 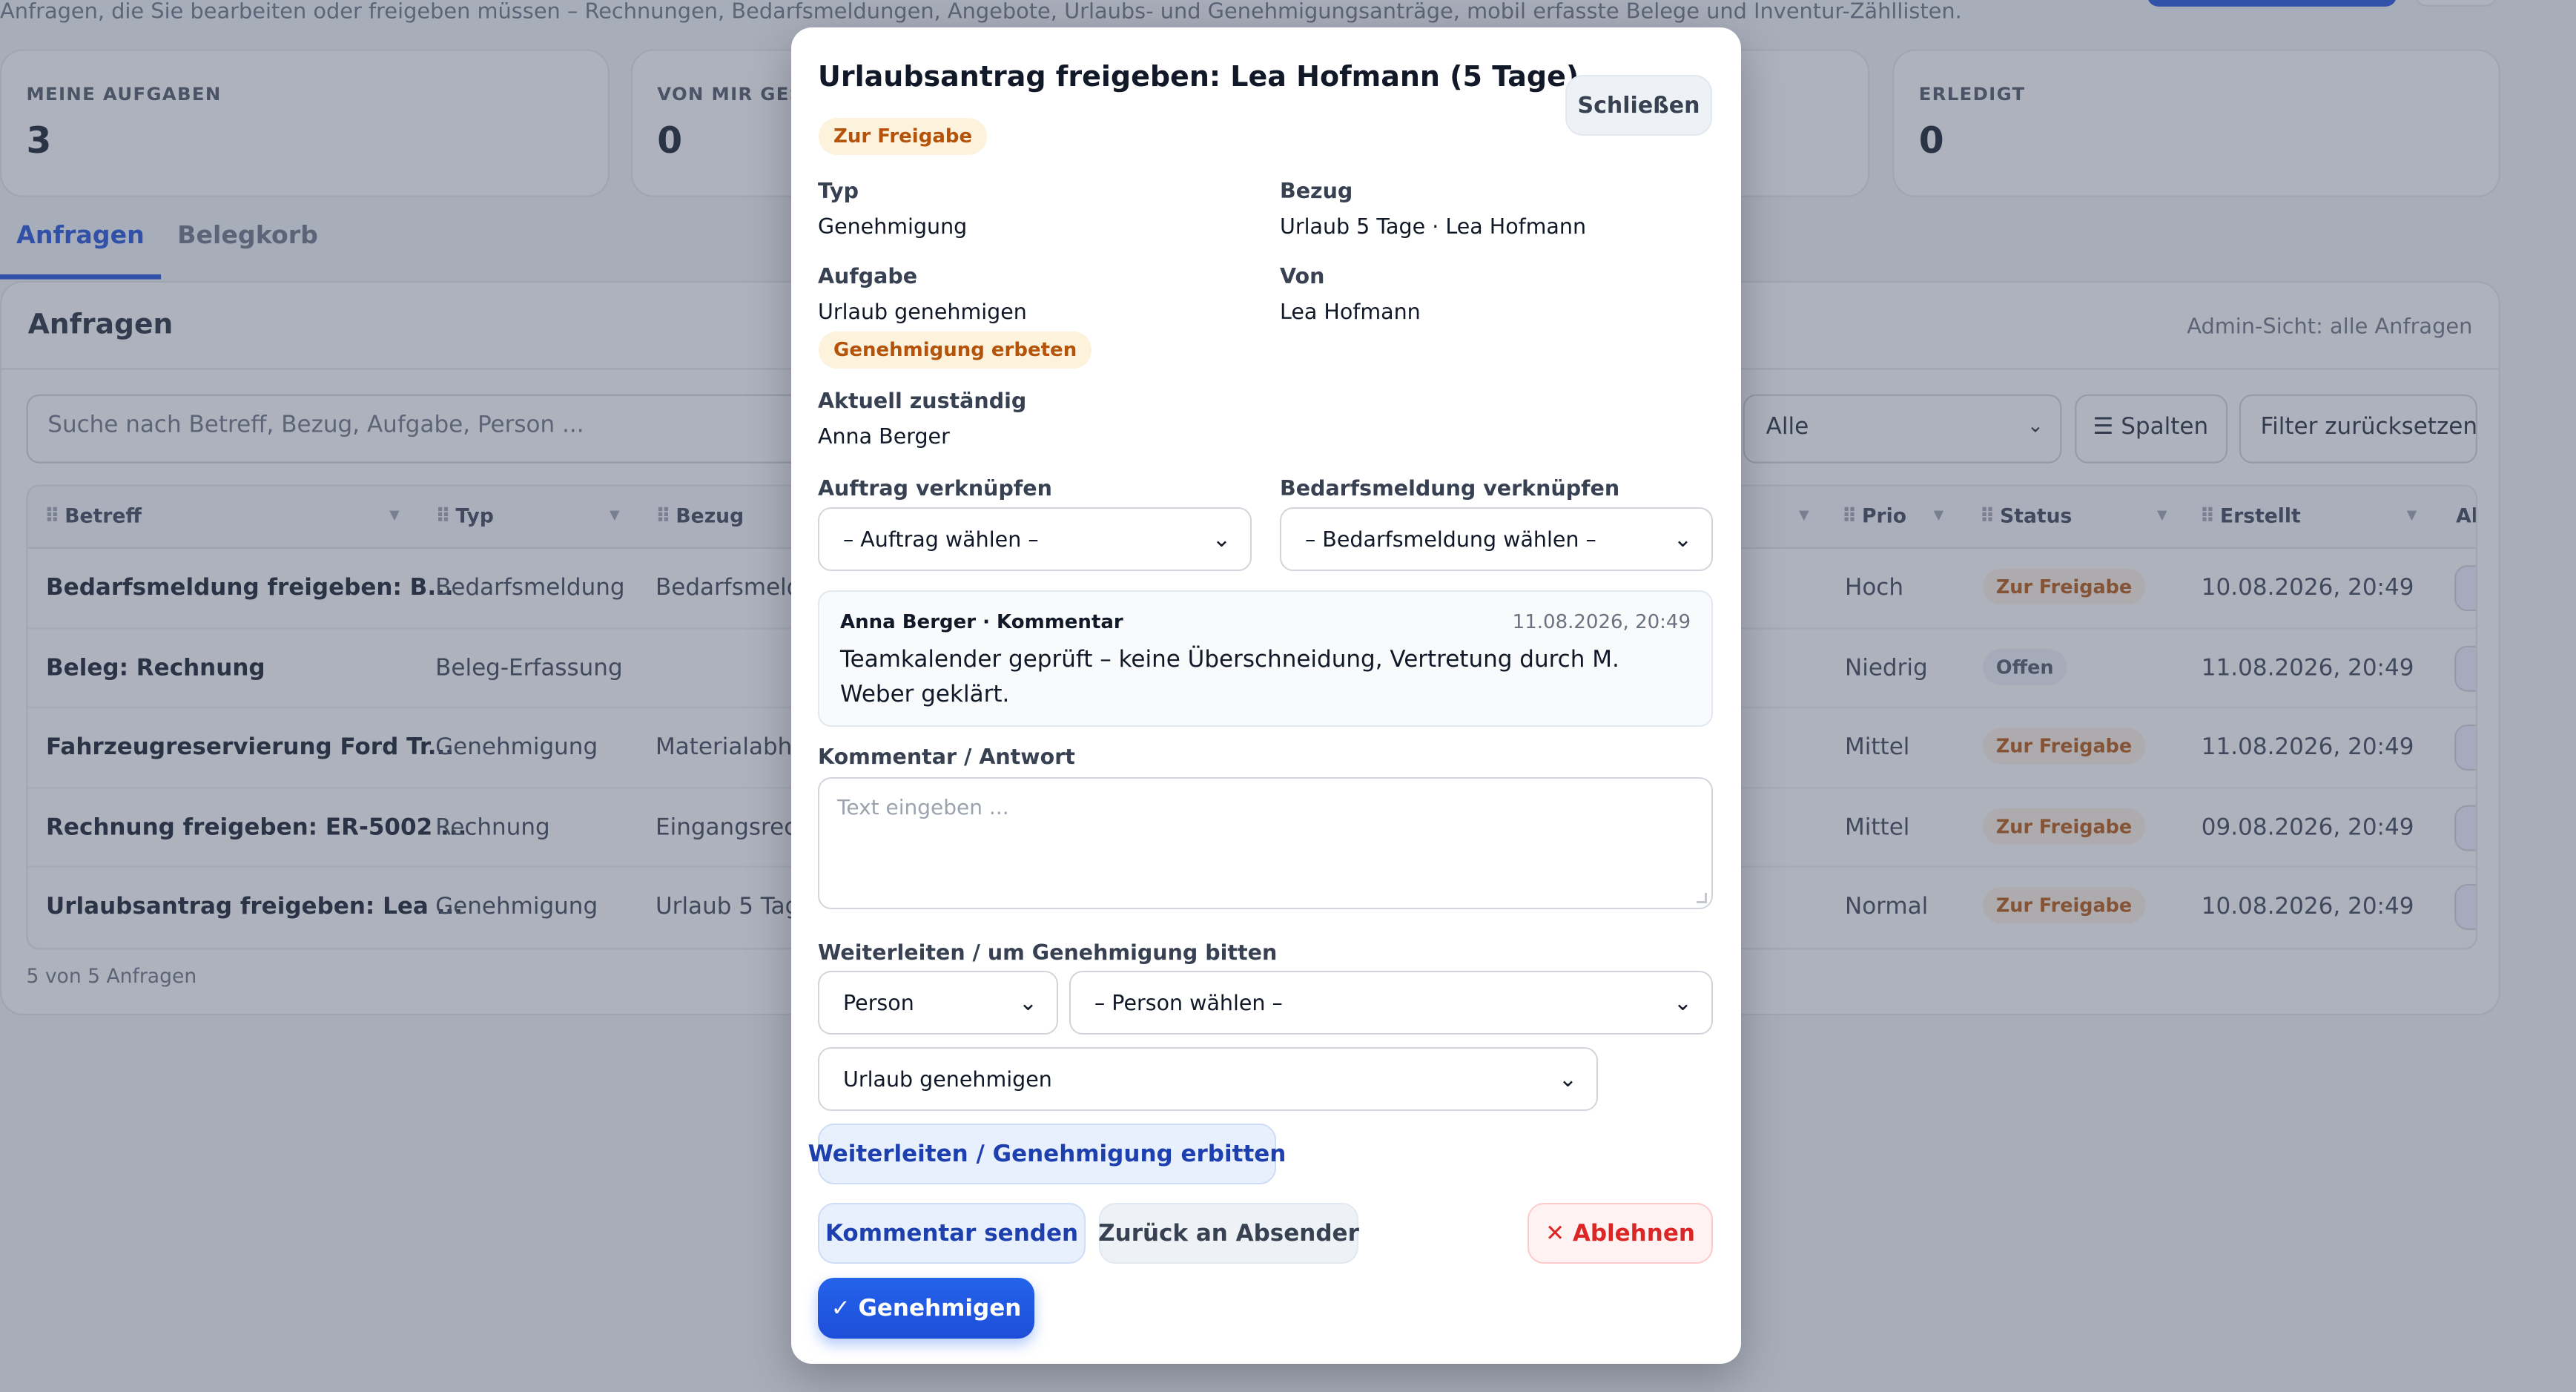 What do you see at coordinates (981, 622) in the screenshot?
I see `comment-author: Anna Berger · Kommentar` at bounding box center [981, 622].